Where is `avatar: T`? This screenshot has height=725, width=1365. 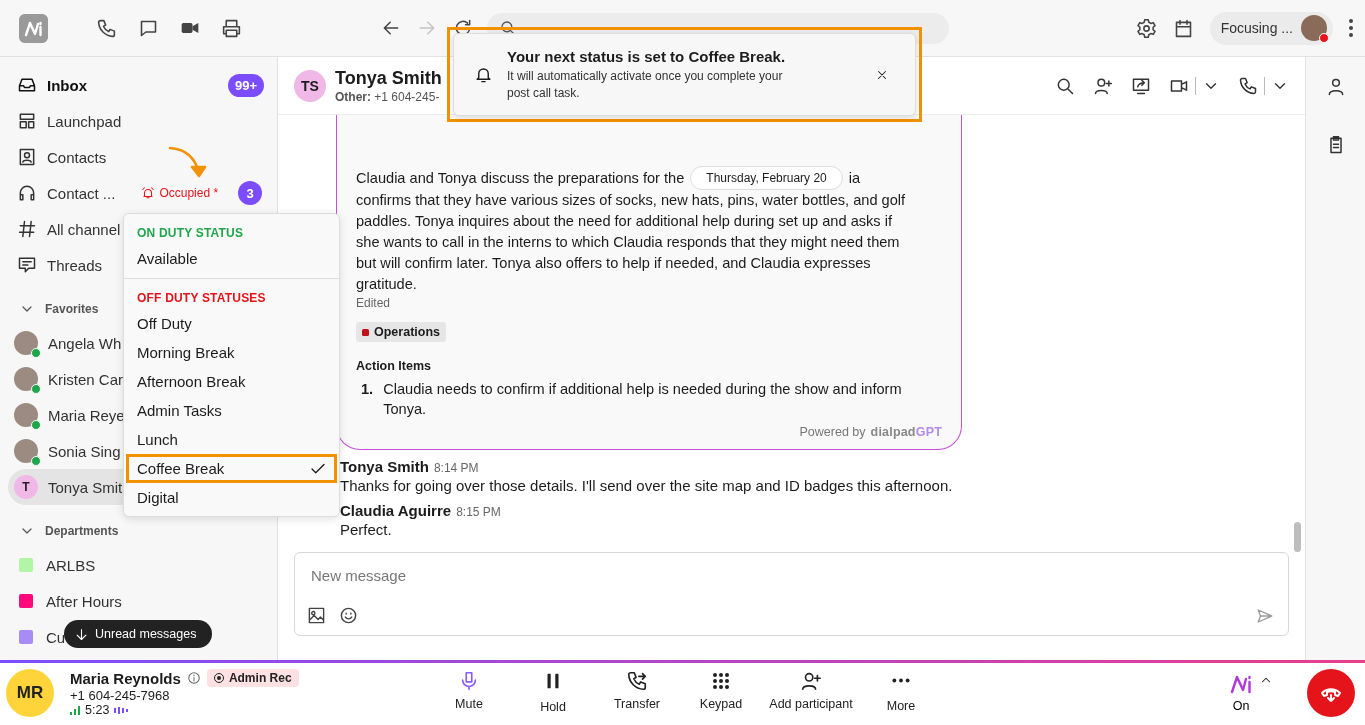
avatar: T is located at coordinates (26, 487).